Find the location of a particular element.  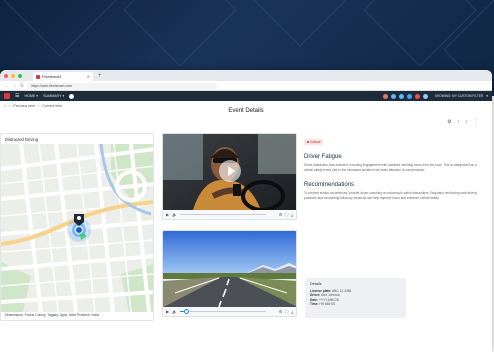

help-icon is located at coordinates (409, 96).